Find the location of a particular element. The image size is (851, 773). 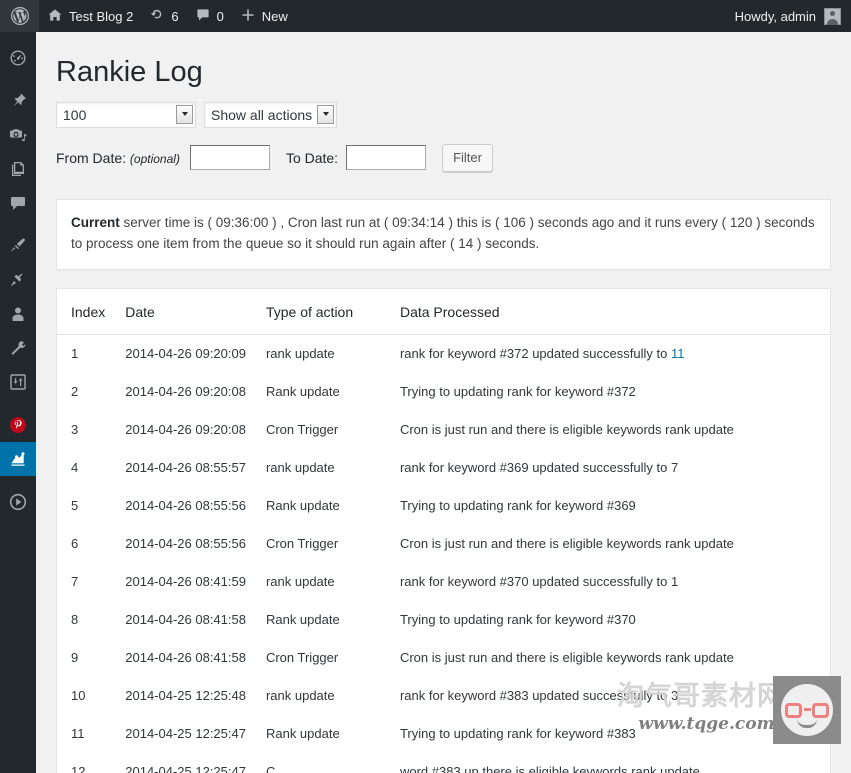

sidebar-item-rankie is located at coordinates (22, 459).